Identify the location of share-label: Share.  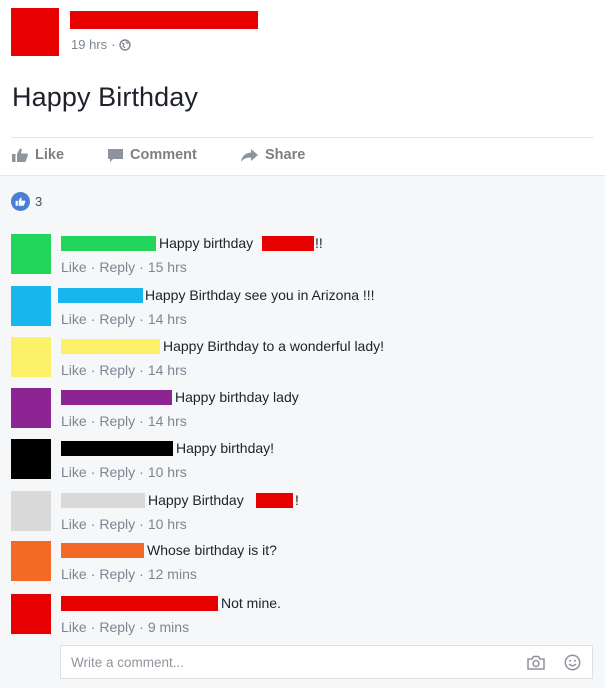
(285, 155).